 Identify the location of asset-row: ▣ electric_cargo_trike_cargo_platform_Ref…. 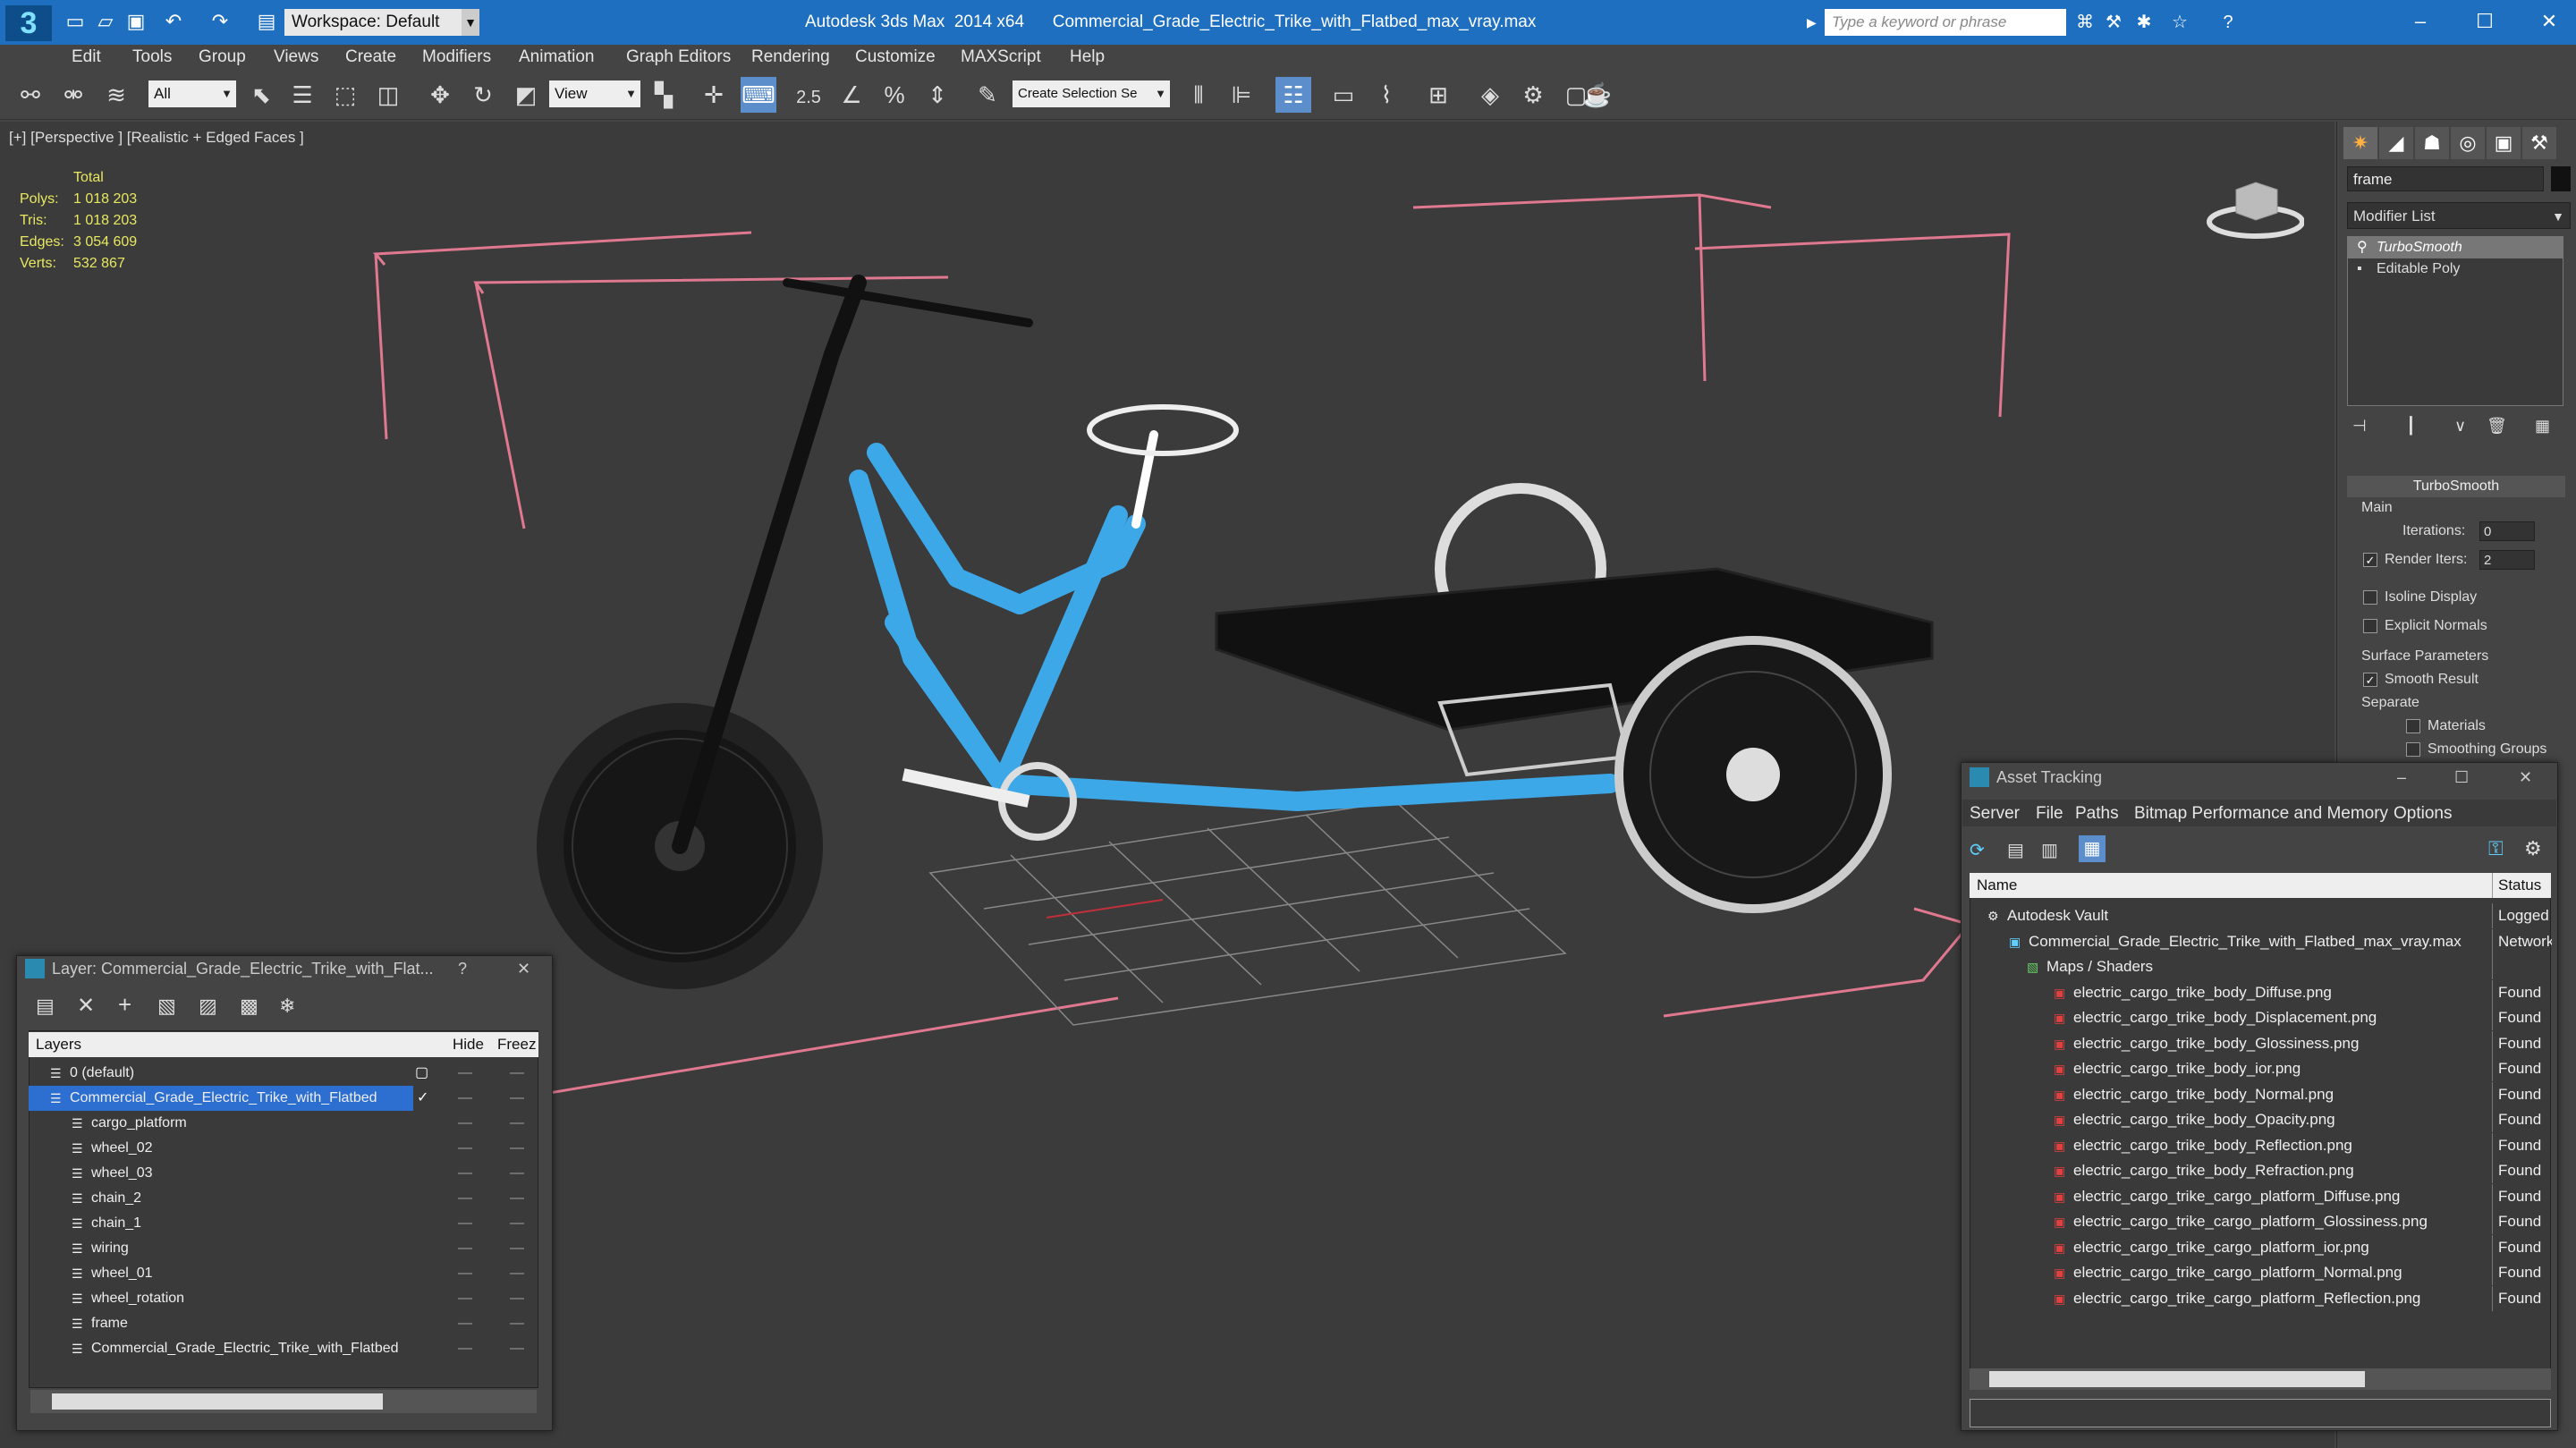
(2260, 1298).